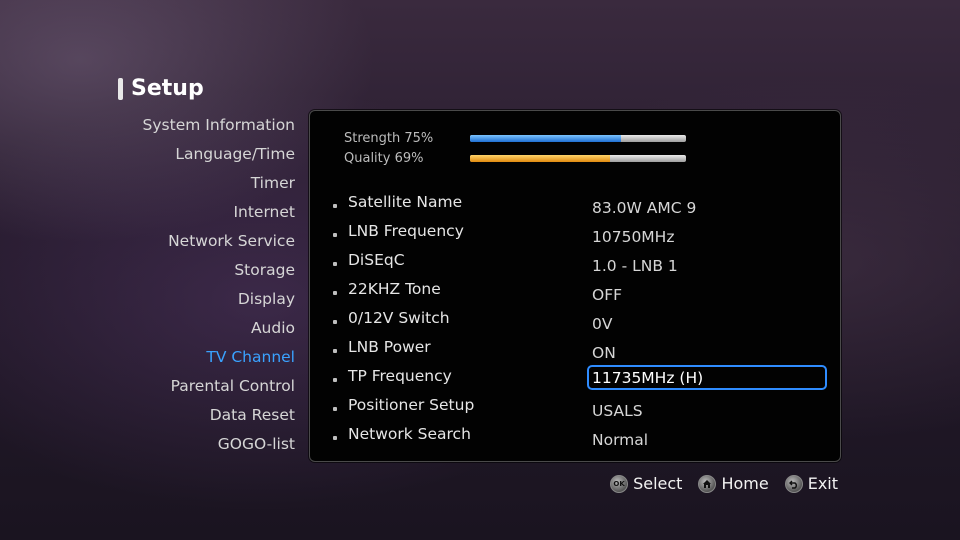 The image size is (960, 540). I want to click on menu-item-language-time: Language/Time, so click(219, 155).